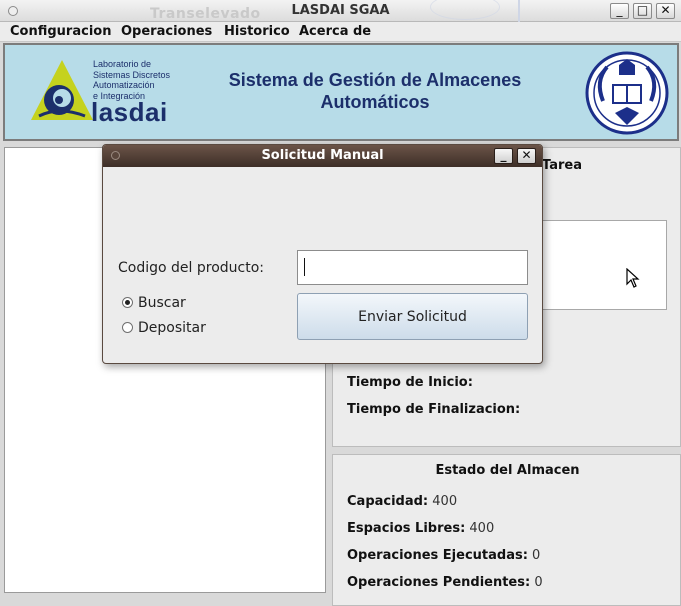 Image resolution: width=681 pixels, height=606 pixels. Describe the element at coordinates (445, 501) in the screenshot. I see `capacity-value: 400` at that location.